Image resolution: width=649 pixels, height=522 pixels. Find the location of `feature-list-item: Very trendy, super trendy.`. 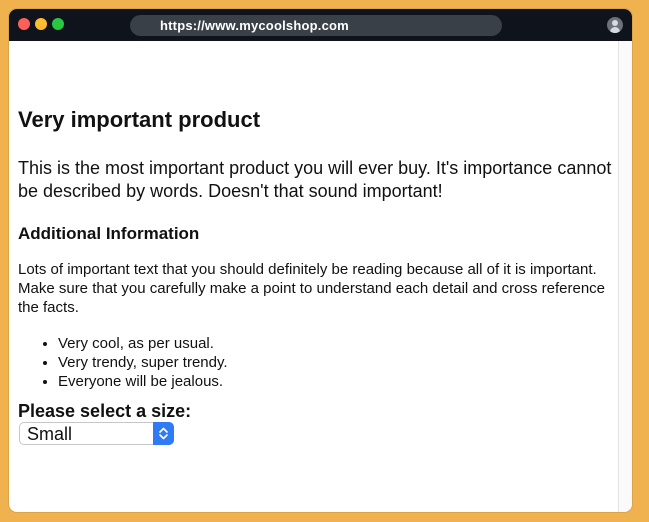

feature-list-item: Very trendy, super trendy. is located at coordinates (143, 362).